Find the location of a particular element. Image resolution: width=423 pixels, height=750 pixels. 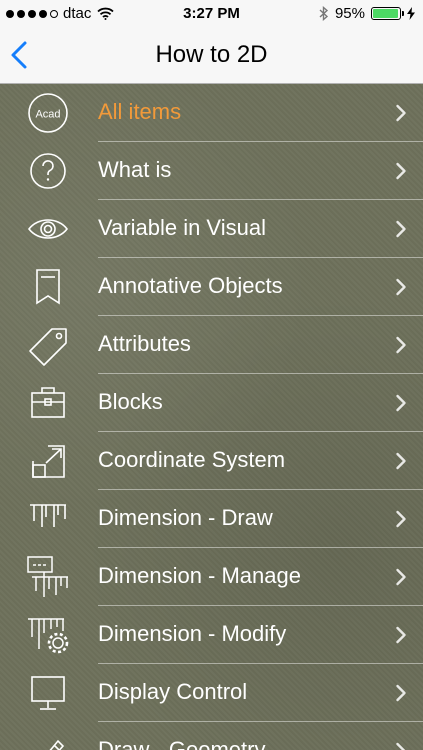

page-title: How to 2D is located at coordinates (211, 54).